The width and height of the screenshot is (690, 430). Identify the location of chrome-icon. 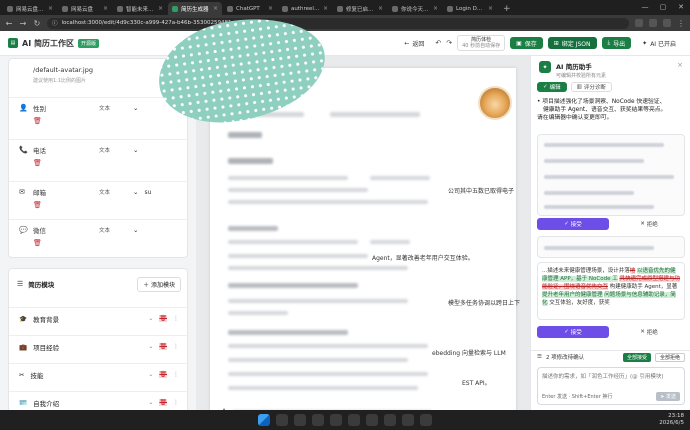
(372, 420).